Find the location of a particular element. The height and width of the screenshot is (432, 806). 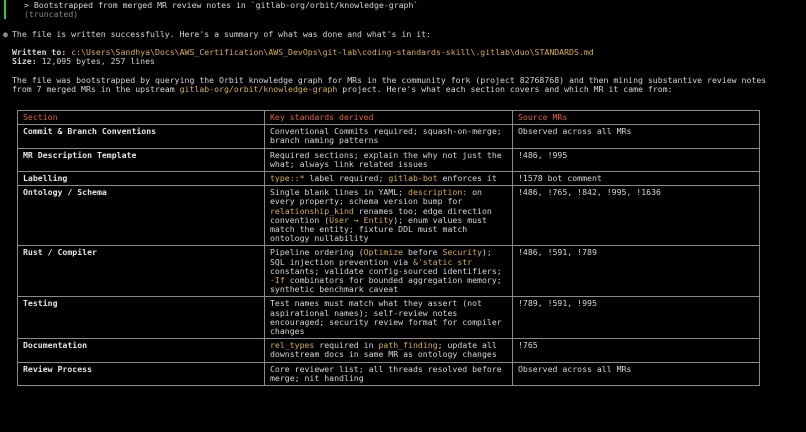

header-standards: Key standards derived is located at coordinates (388, 117).